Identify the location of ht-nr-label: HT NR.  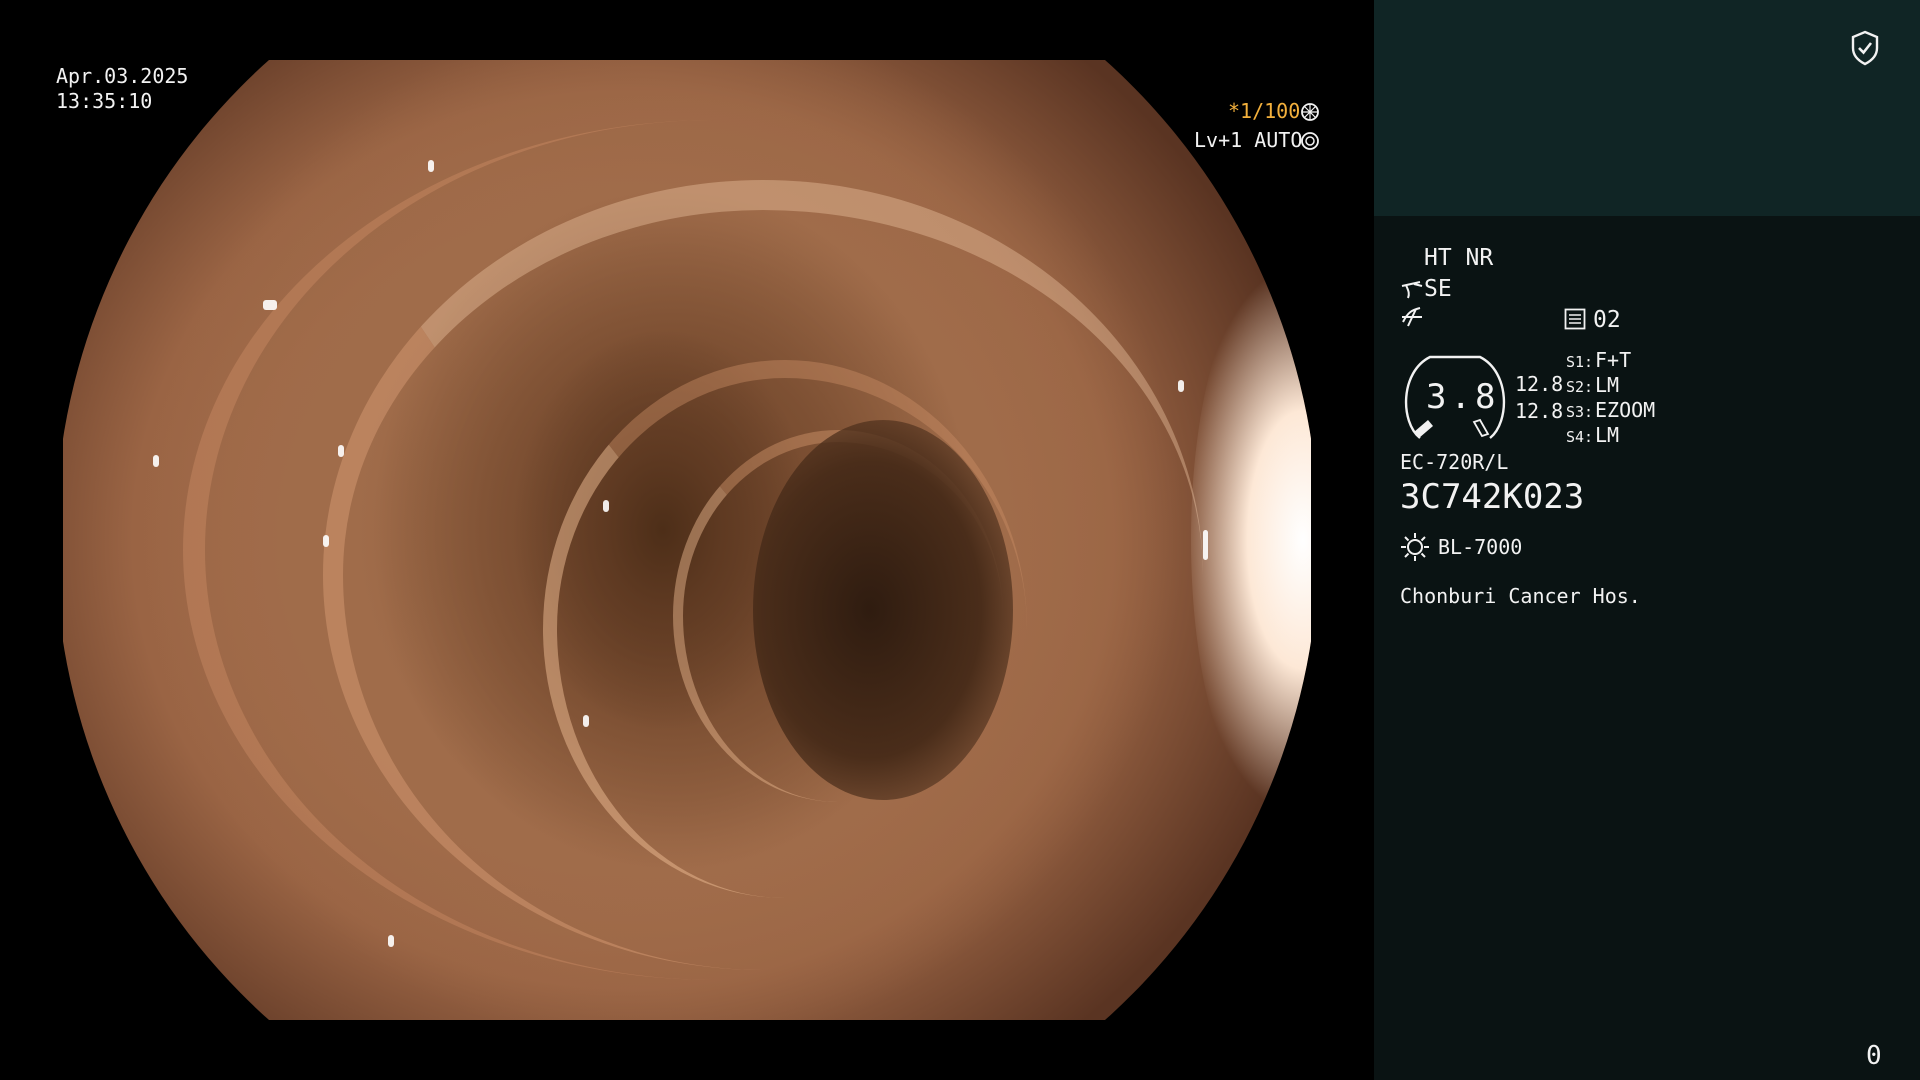
(1459, 258).